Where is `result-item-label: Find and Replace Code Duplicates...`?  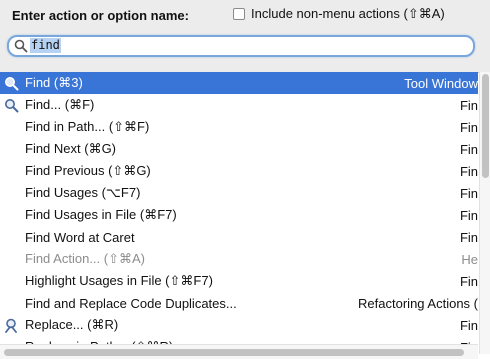
result-item-label: Find and Replace Code Duplicates... is located at coordinates (131, 303).